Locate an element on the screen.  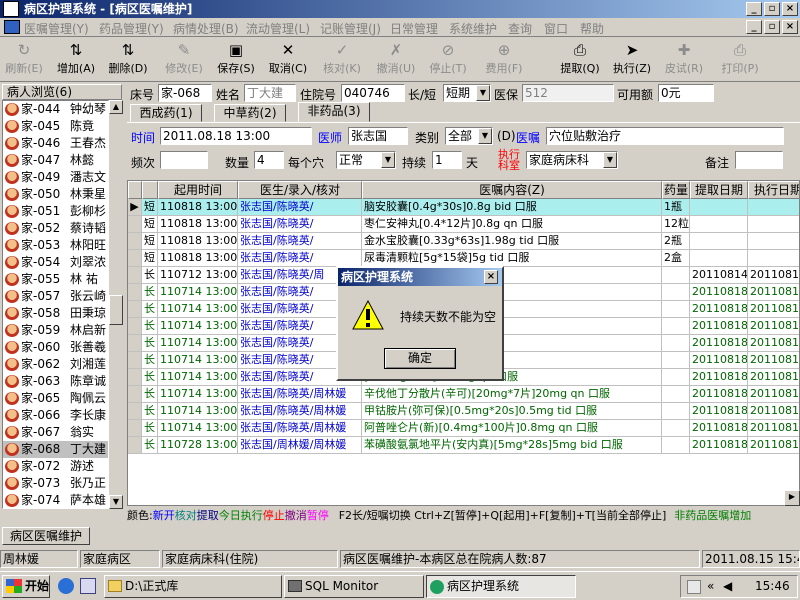
patient-row: 家-049 潘志文 is located at coordinates (55, 177).